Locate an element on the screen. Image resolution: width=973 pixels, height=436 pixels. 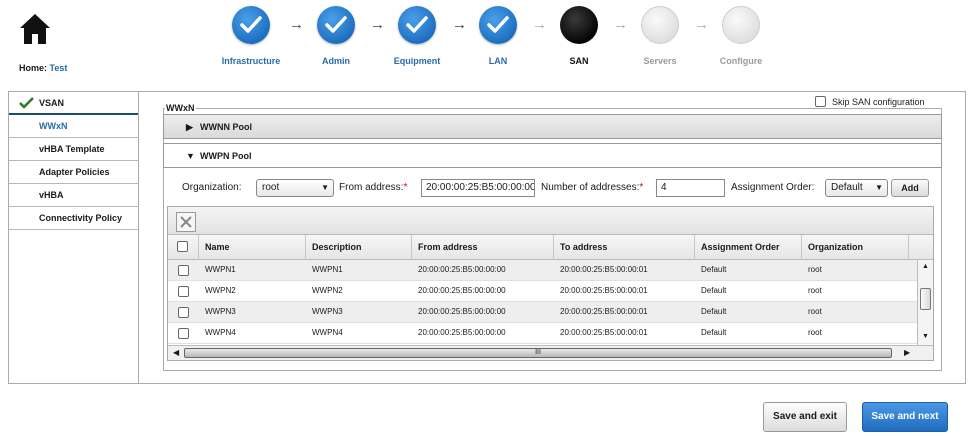
step-san: SAN is located at coordinates (579, 36).